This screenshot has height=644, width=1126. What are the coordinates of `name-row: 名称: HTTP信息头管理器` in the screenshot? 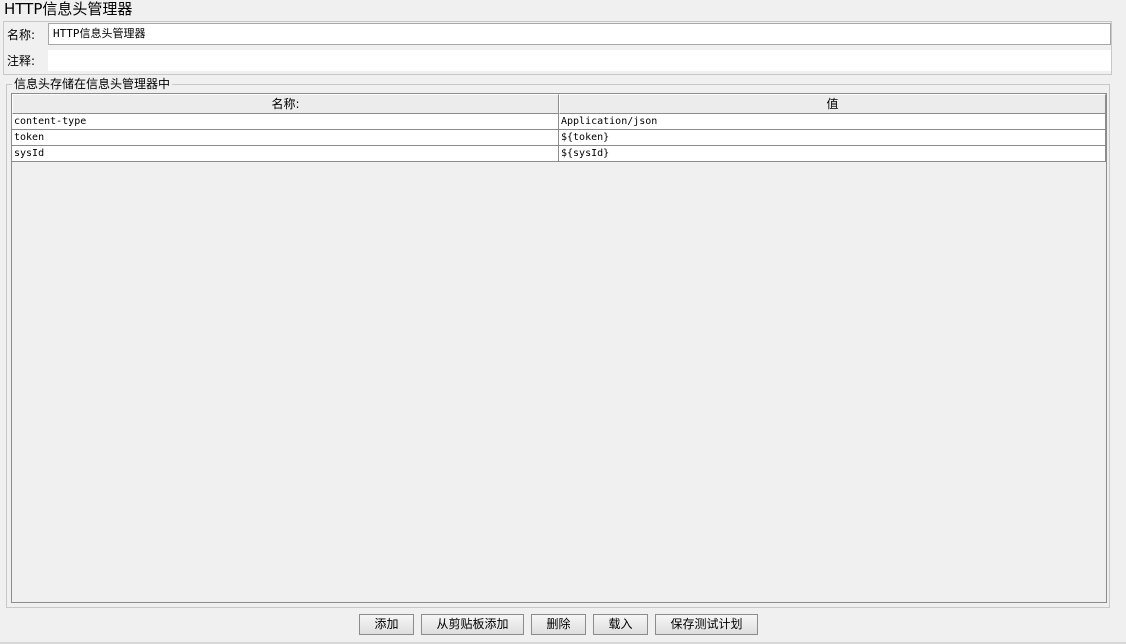 It's located at (557, 35).